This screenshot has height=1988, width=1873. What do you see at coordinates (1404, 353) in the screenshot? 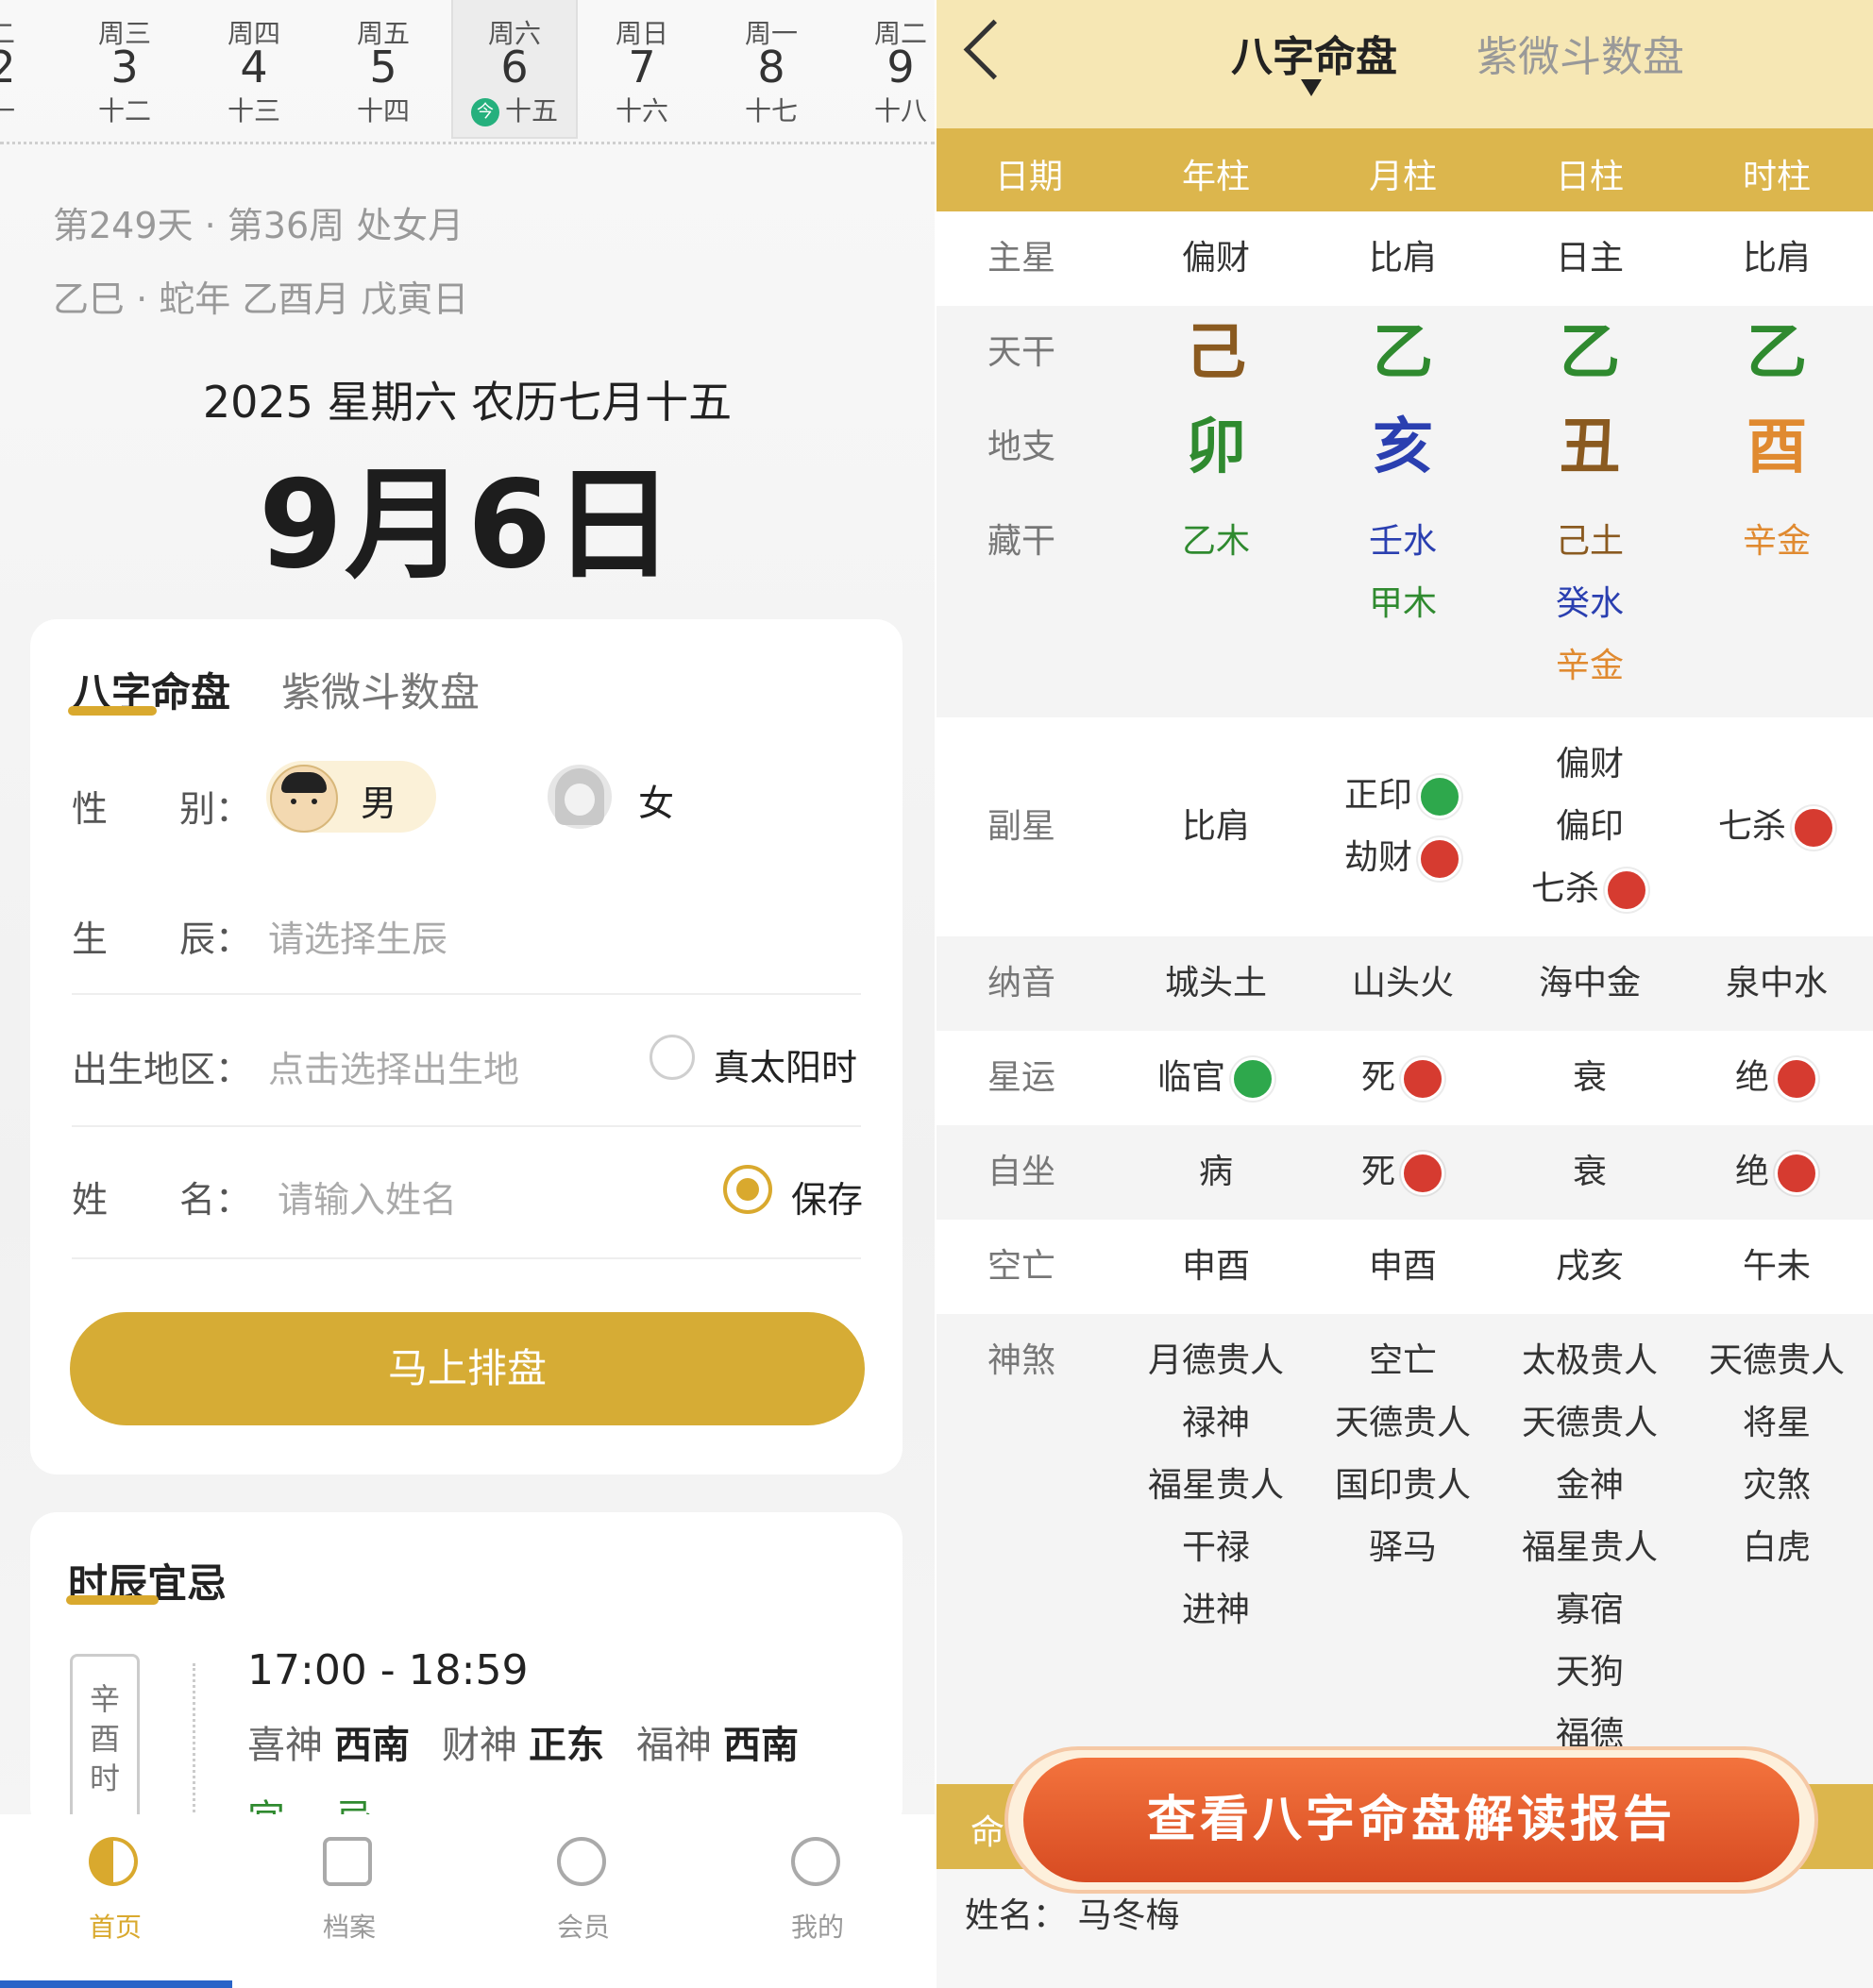
I see `row-tiangan: 天干 己 乙 乙 乙` at bounding box center [1404, 353].